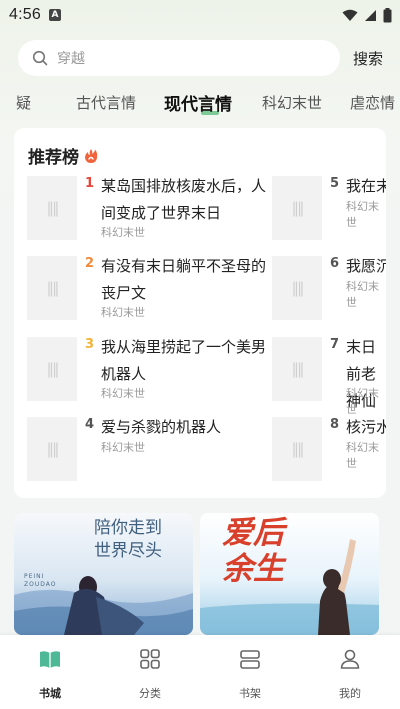  I want to click on book-item: ‖‖ 2 有没有末日躺平不圣母的丧尸文 科幻末世, so click(147, 289).